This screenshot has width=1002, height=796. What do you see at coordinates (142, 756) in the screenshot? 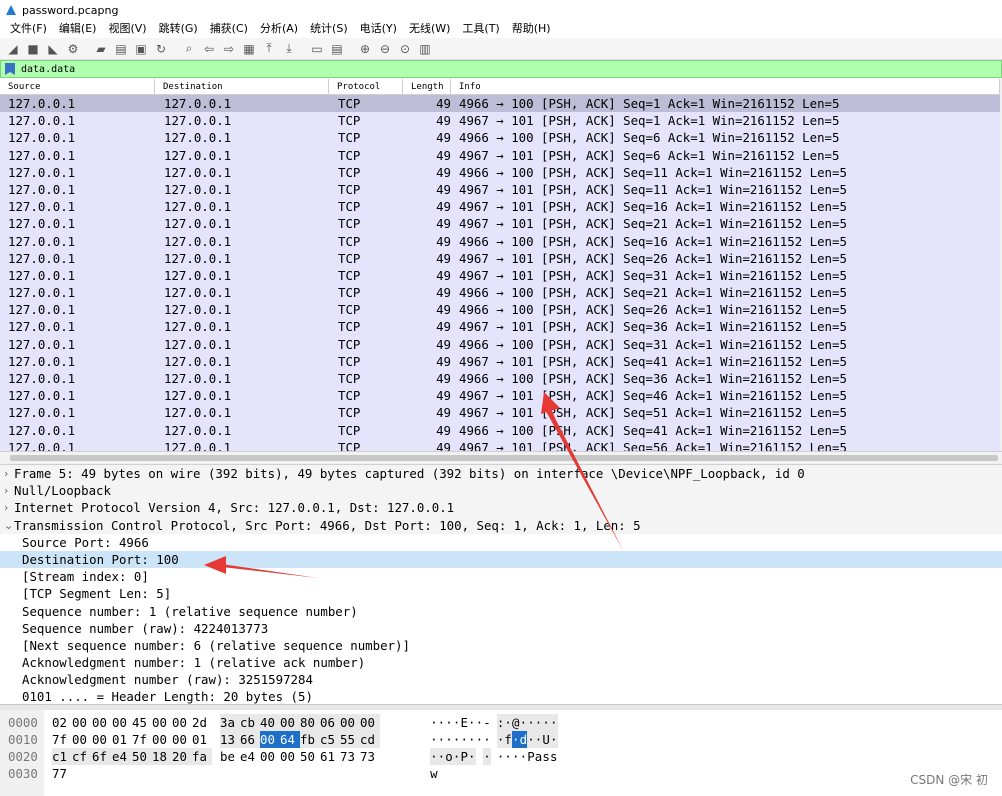
I see `hex-byte: 50` at bounding box center [142, 756].